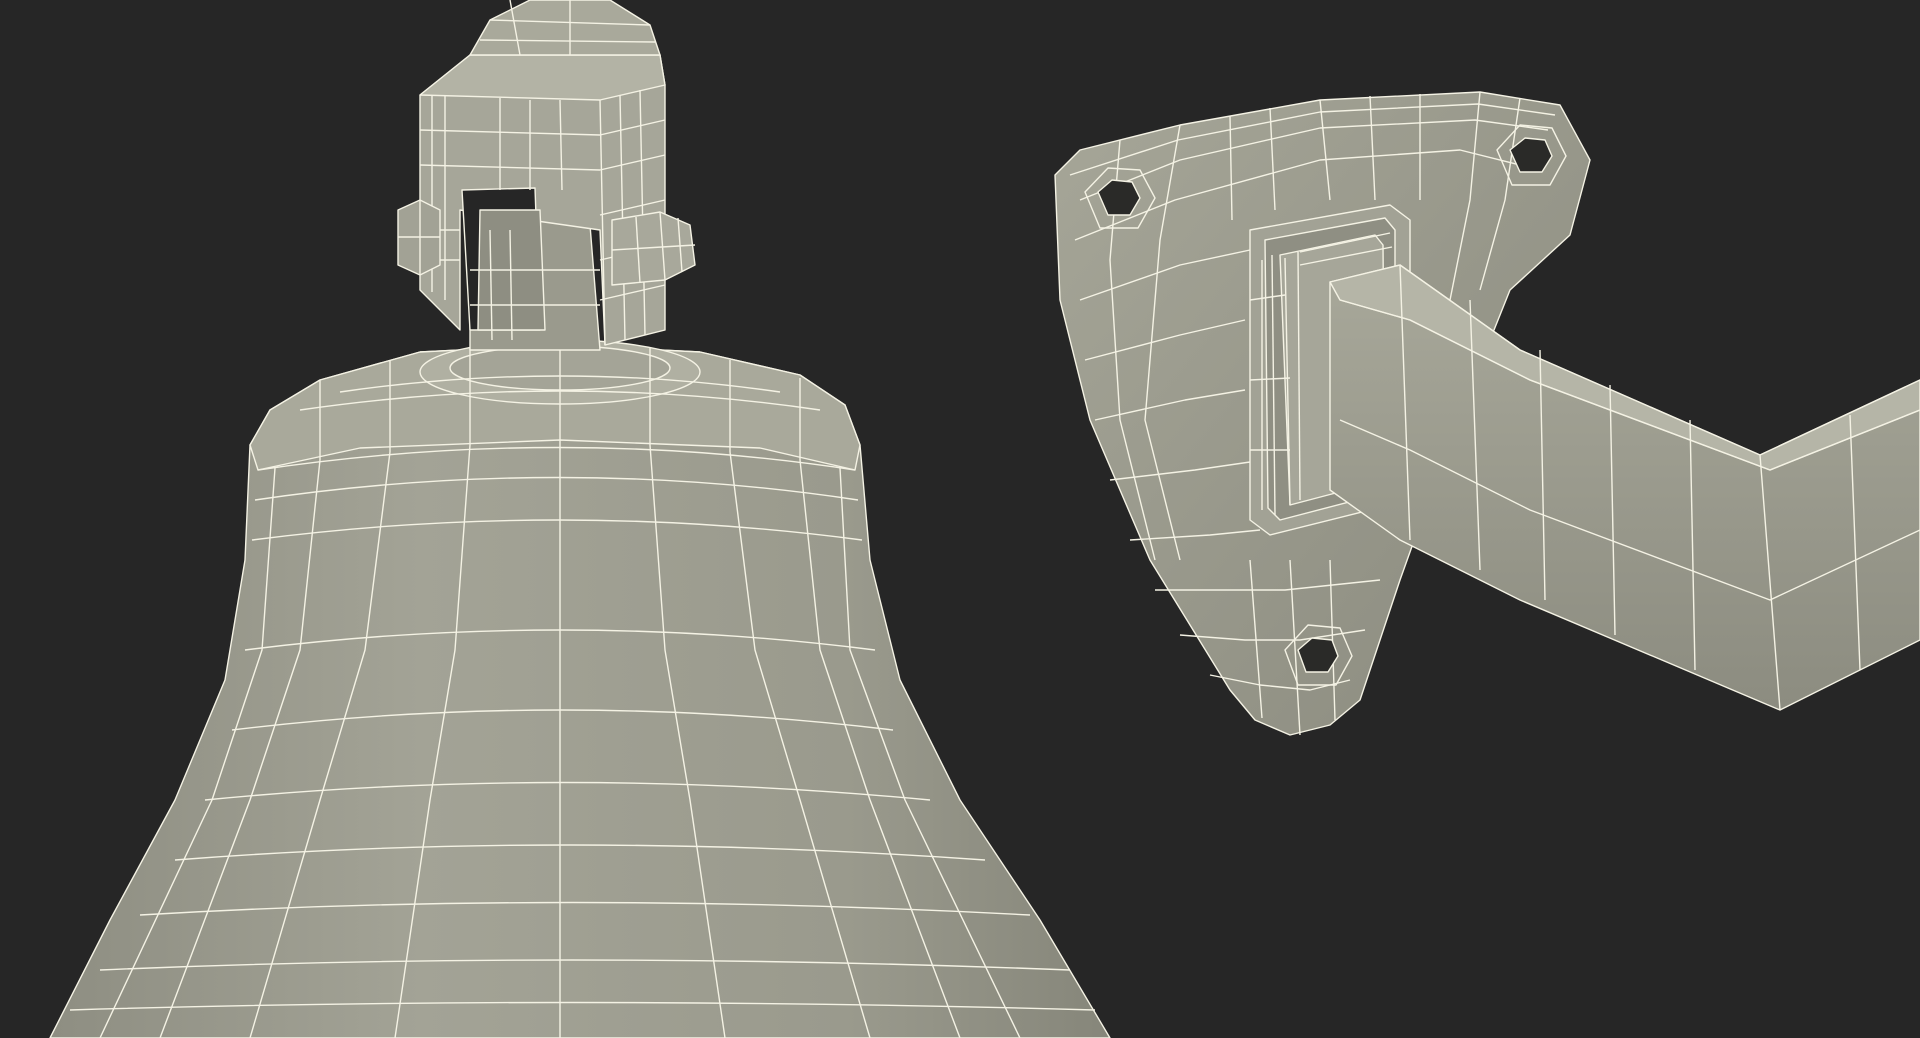 This screenshot has width=1920, height=1038. What do you see at coordinates (419, 237) in the screenshot?
I see `bell-left-bolt` at bounding box center [419, 237].